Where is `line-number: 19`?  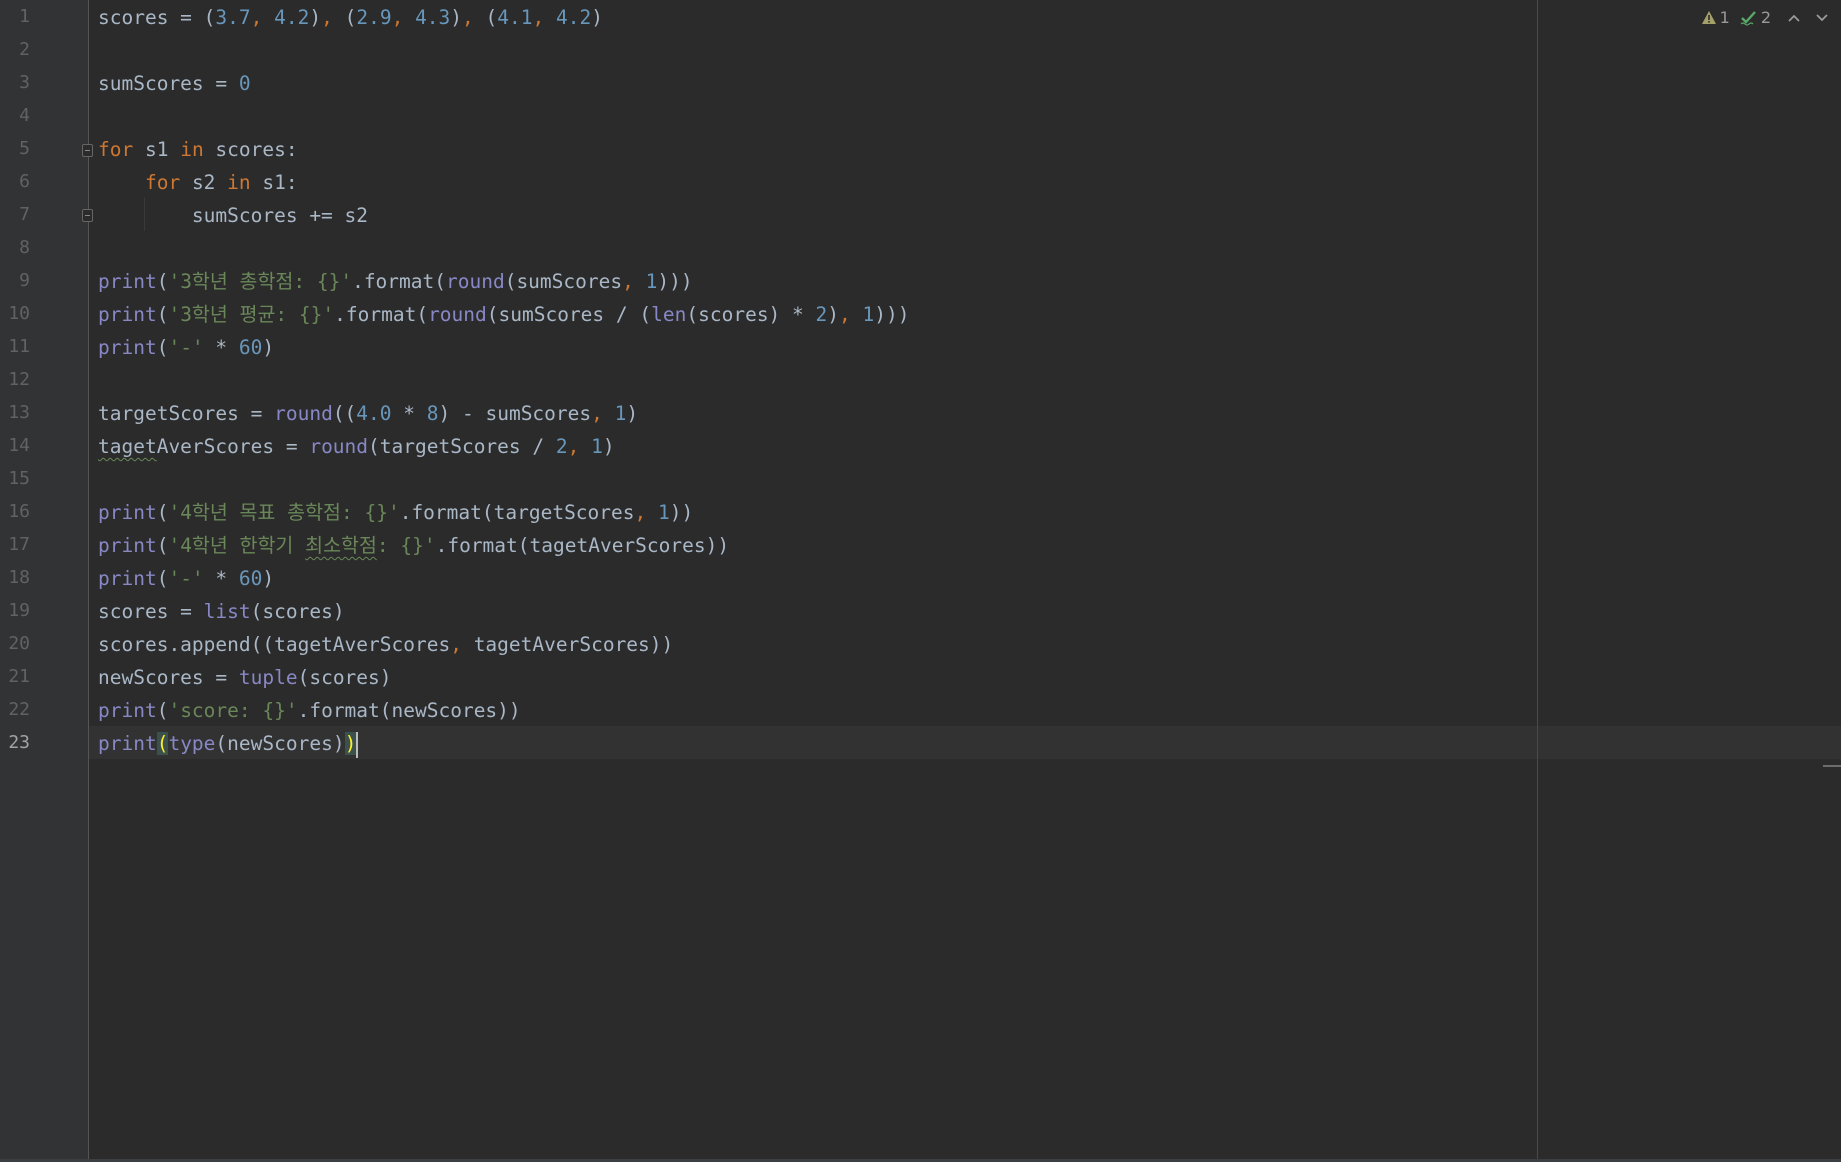
line-number: 19 is located at coordinates (15, 610).